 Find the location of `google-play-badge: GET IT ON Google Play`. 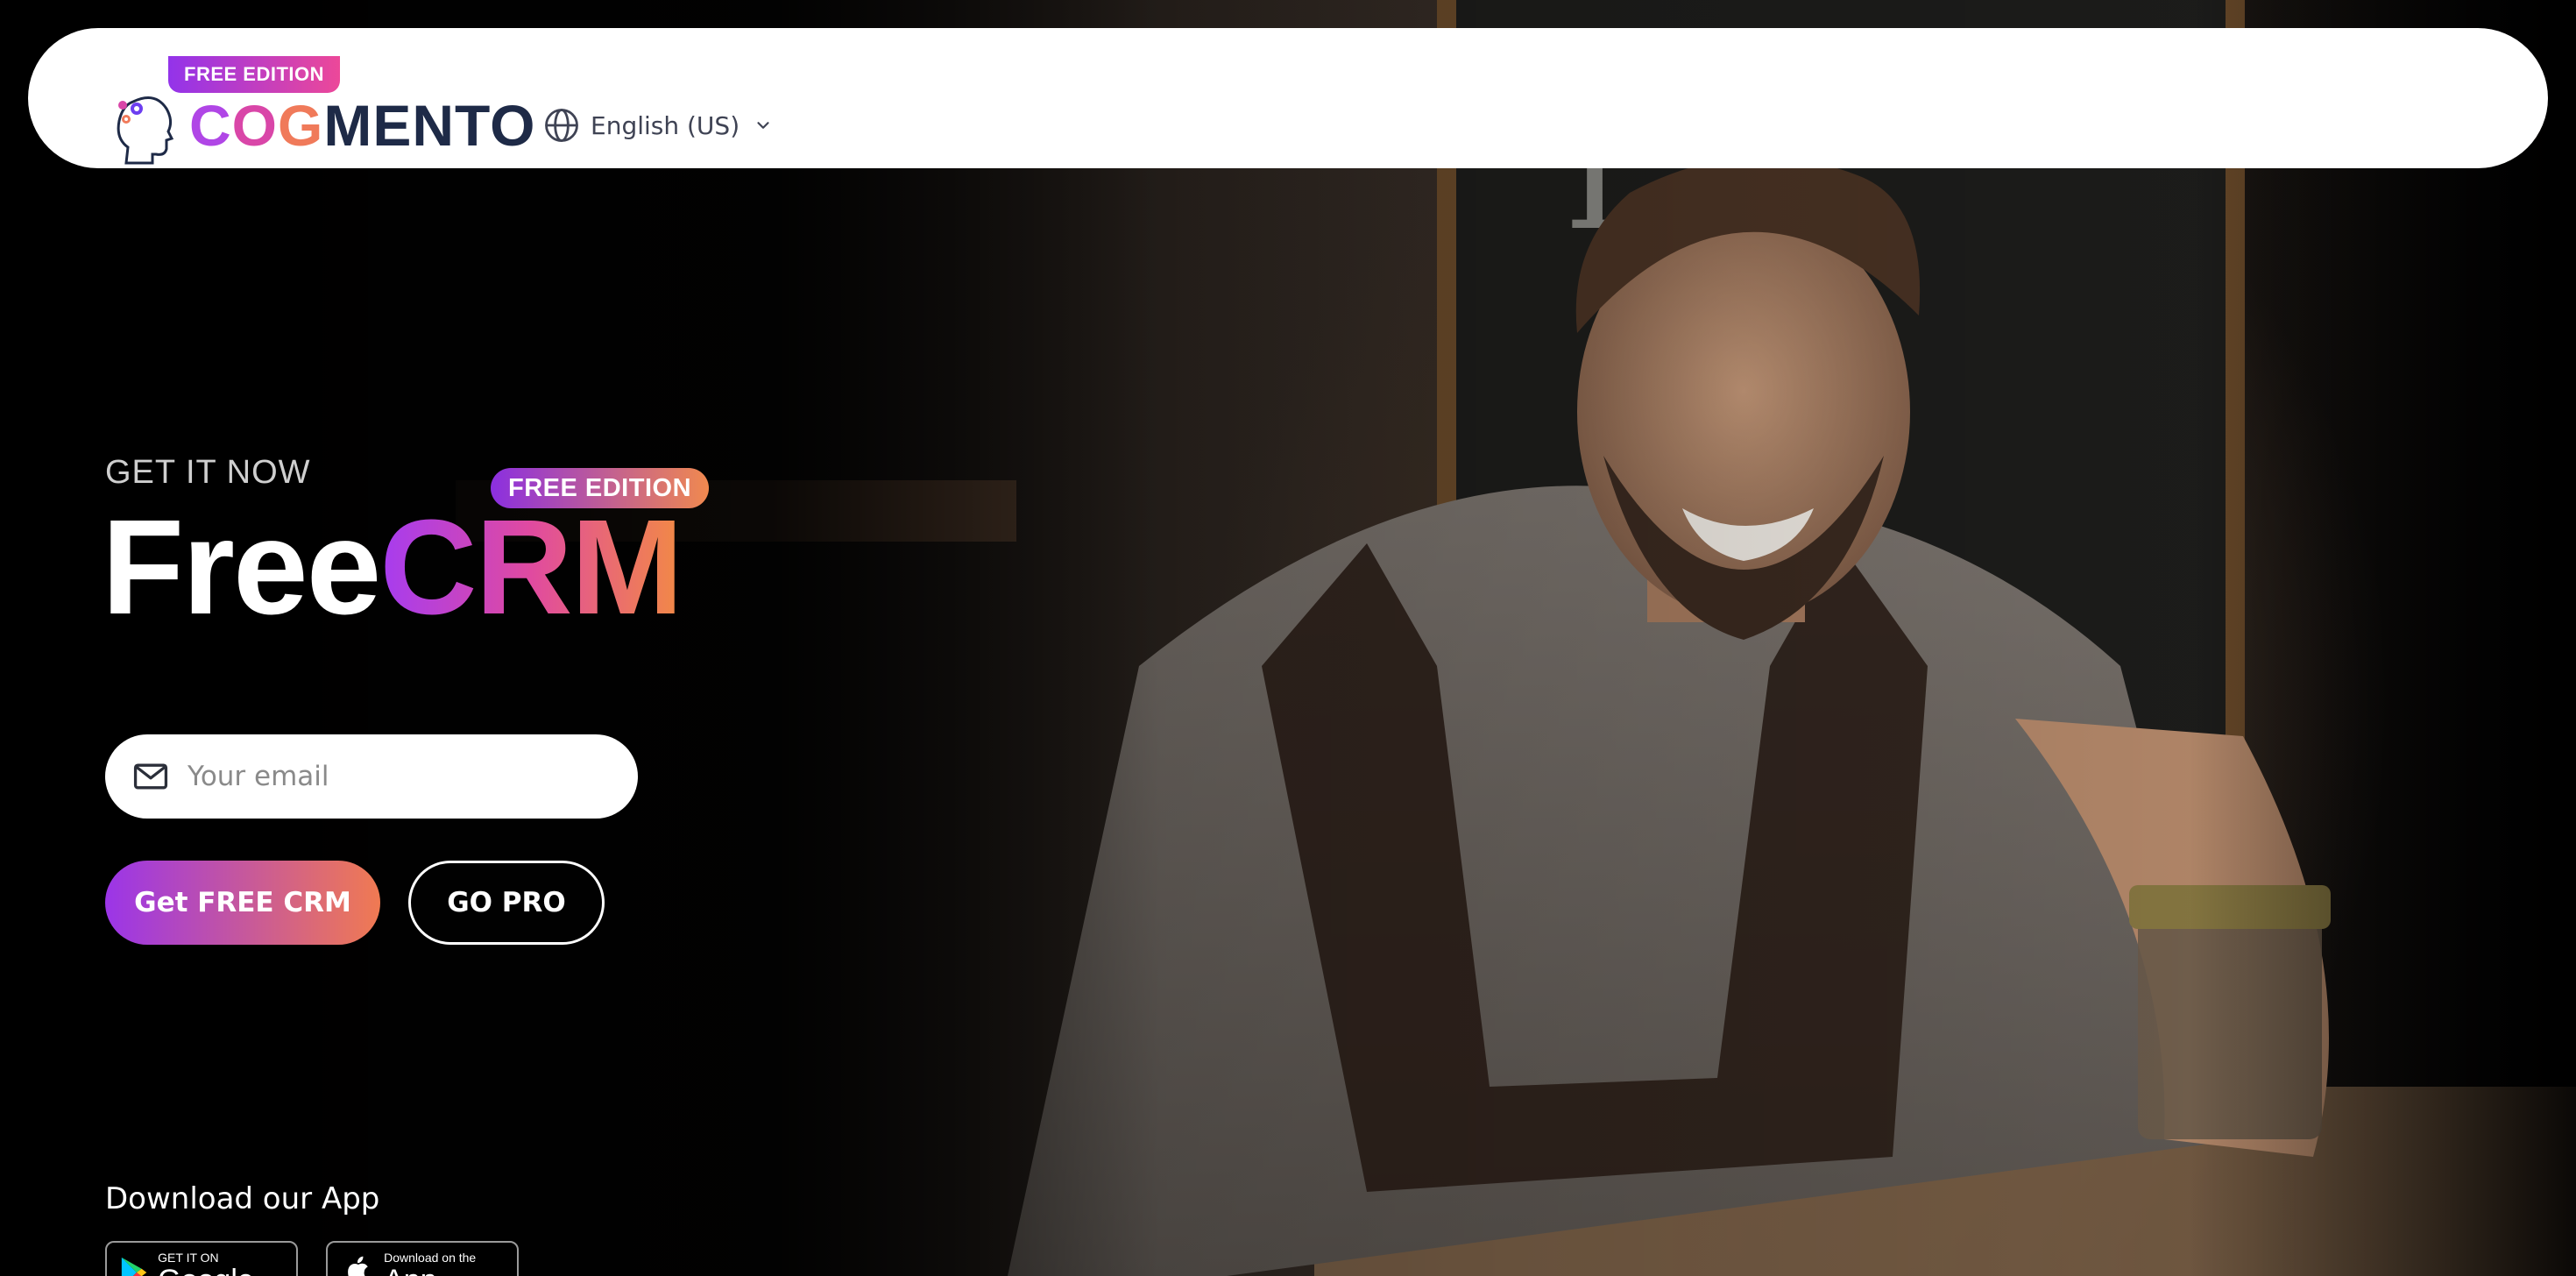

google-play-badge: GET IT ON Google Play is located at coordinates (201, 1258).